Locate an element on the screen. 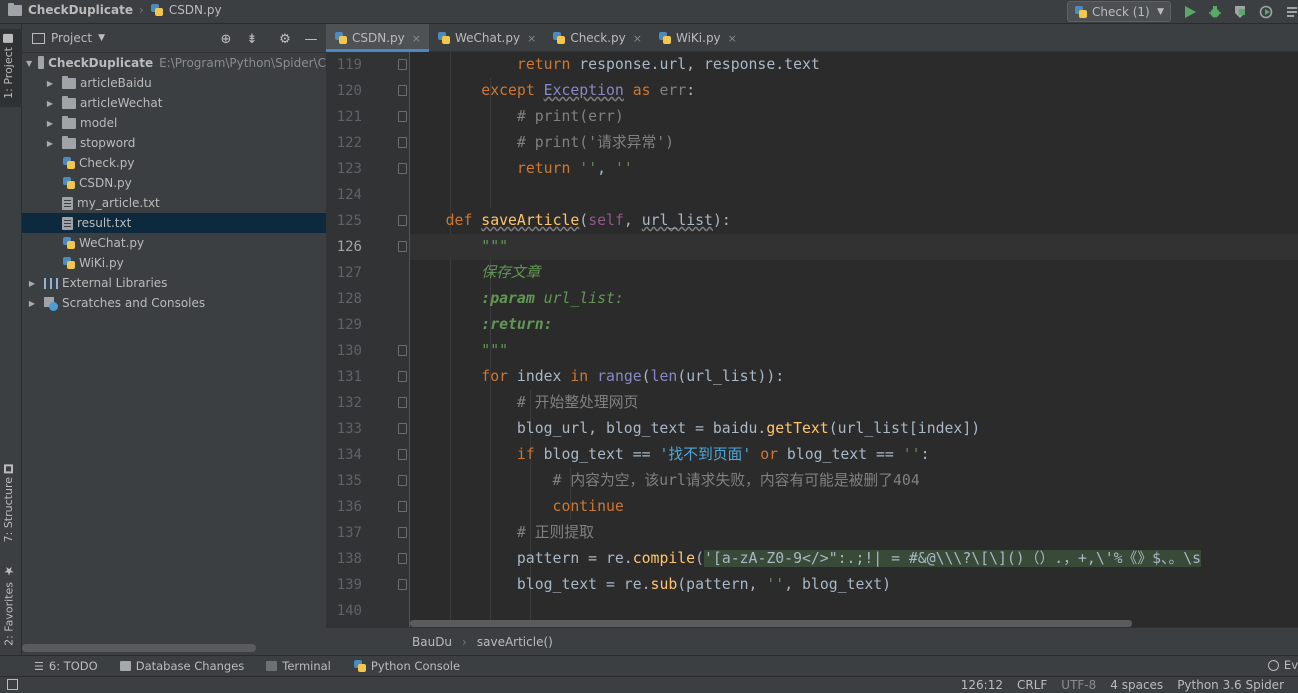  left-tool-strip: 1: Project 7: Structure 2: Favorites ★ is located at coordinates (11, 339).